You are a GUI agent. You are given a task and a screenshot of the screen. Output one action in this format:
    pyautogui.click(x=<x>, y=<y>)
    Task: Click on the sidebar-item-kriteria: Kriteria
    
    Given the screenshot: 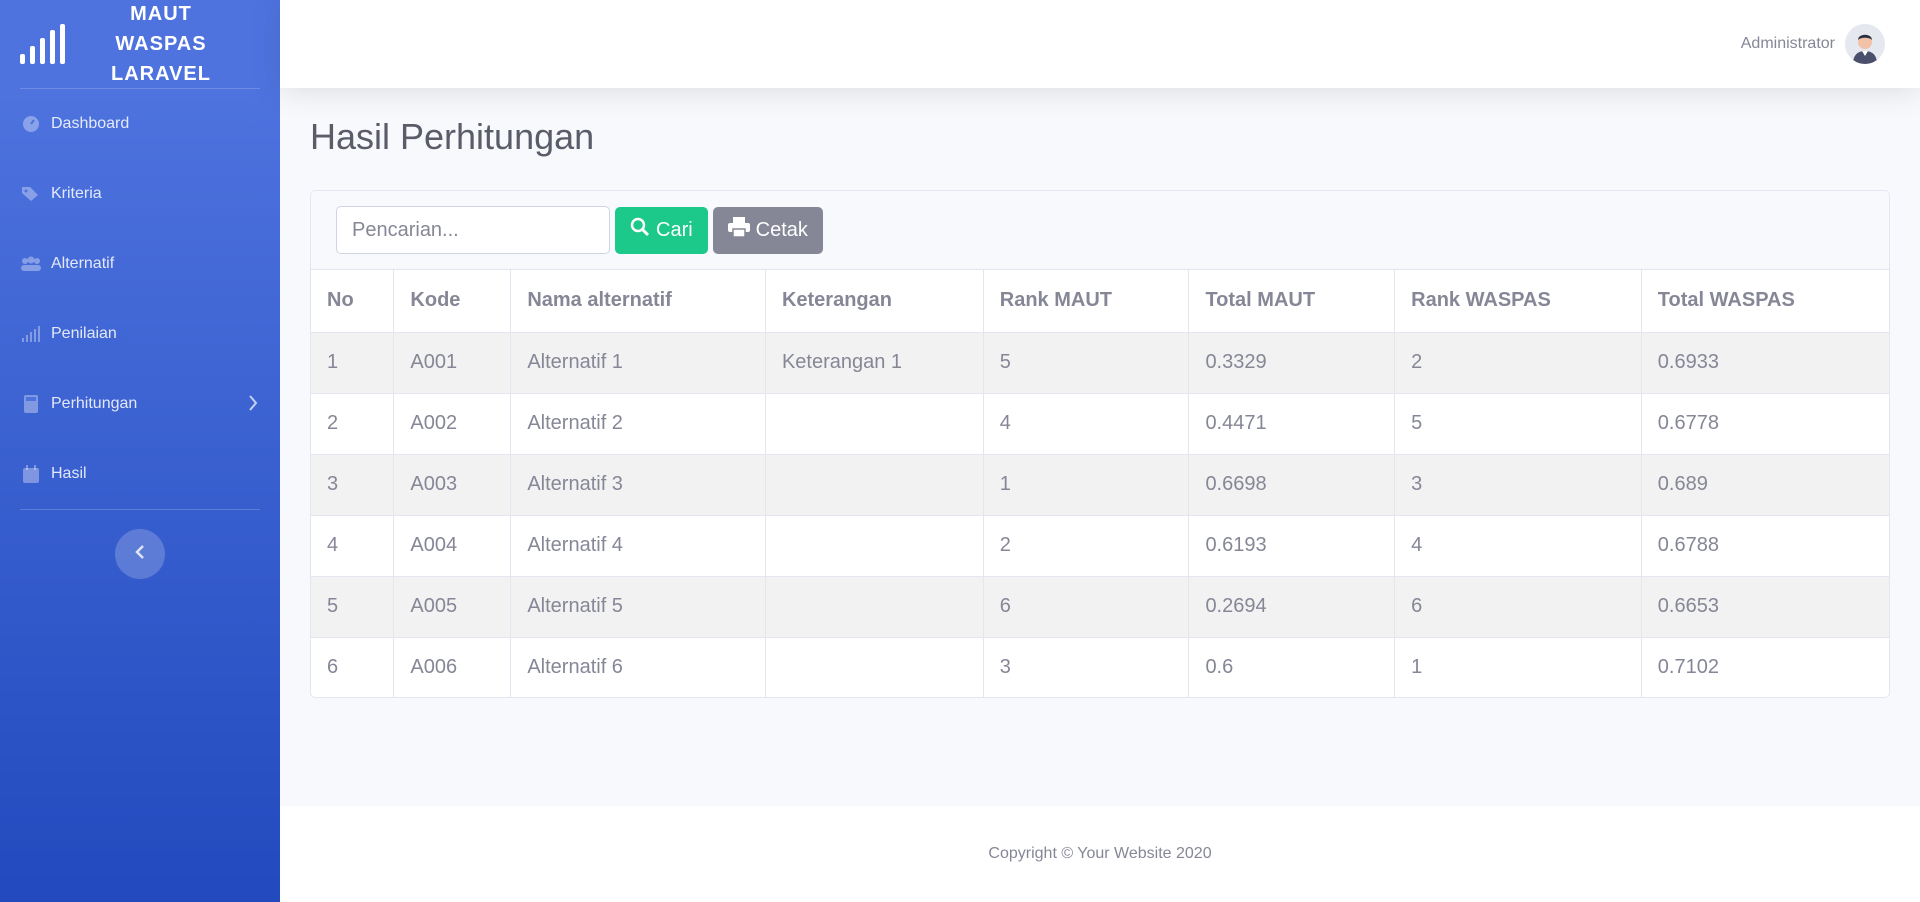 What is the action you would take?
    pyautogui.click(x=140, y=194)
    